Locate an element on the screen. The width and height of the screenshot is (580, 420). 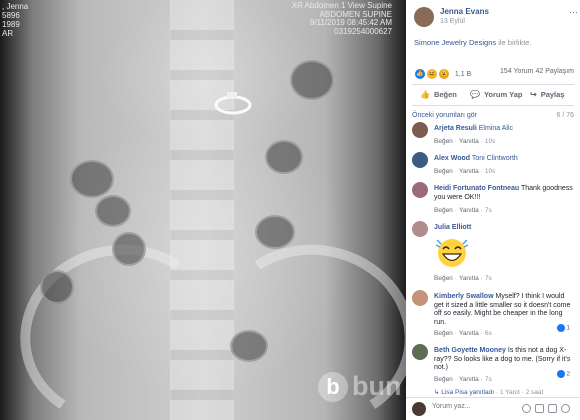
comment-bubble: Arjeta Resuli Elmina Alic is located at coordinates (504, 129).